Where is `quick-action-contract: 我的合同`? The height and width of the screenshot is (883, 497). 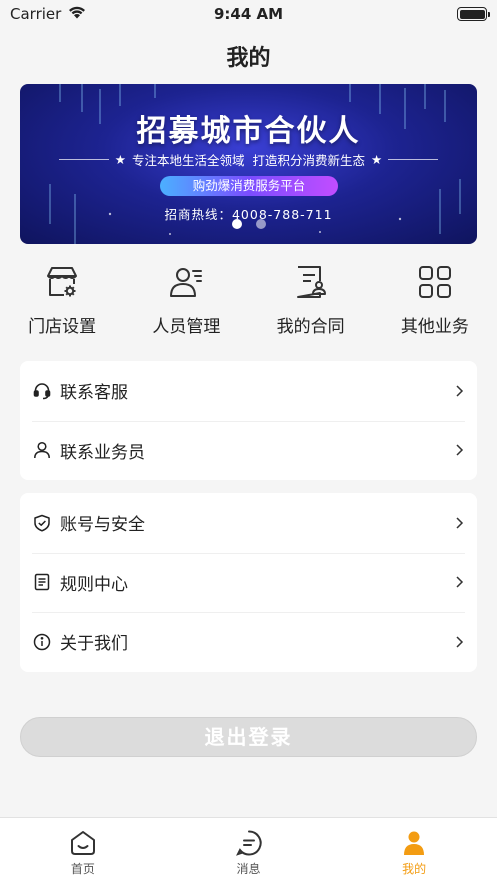
quick-action-contract: 我的合同 is located at coordinates (311, 302).